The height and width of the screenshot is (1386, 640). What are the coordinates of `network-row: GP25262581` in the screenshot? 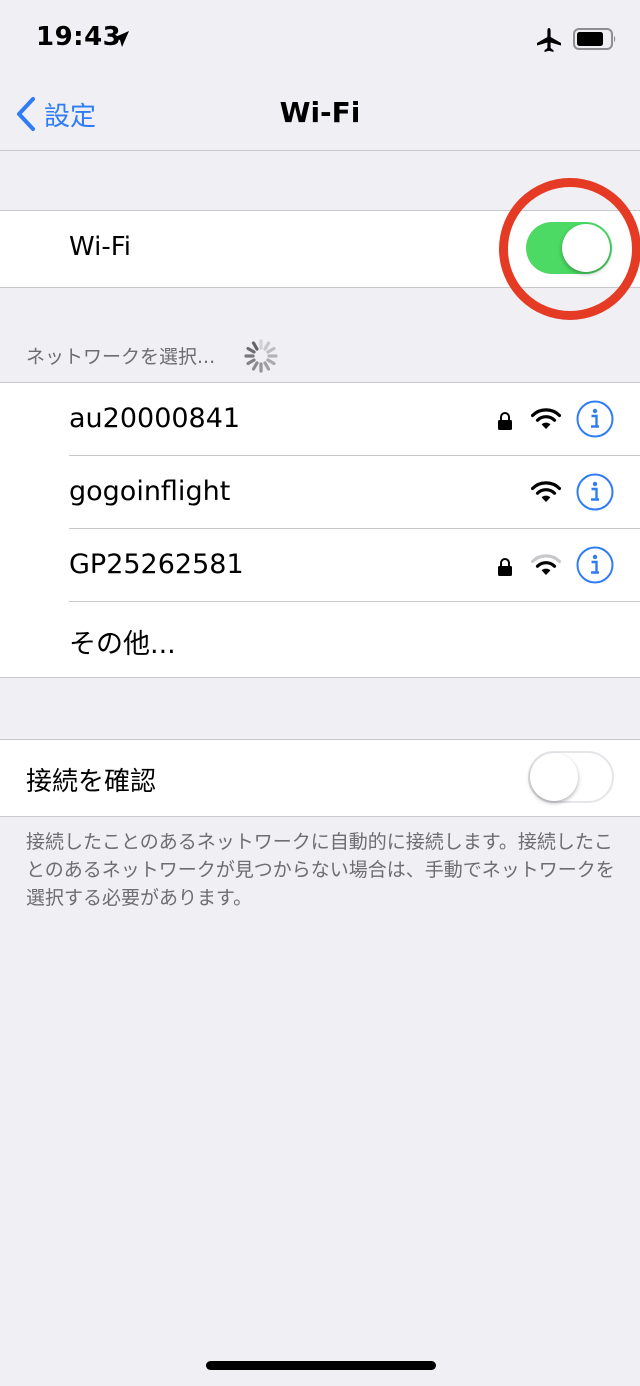 It's located at (320, 565).